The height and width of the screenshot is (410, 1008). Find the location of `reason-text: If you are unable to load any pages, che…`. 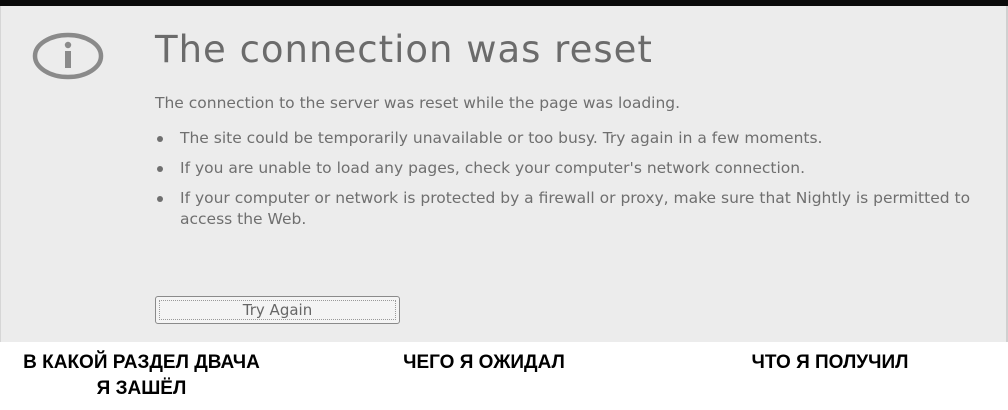

reason-text: If you are unable to load any pages, che… is located at coordinates (493, 168).